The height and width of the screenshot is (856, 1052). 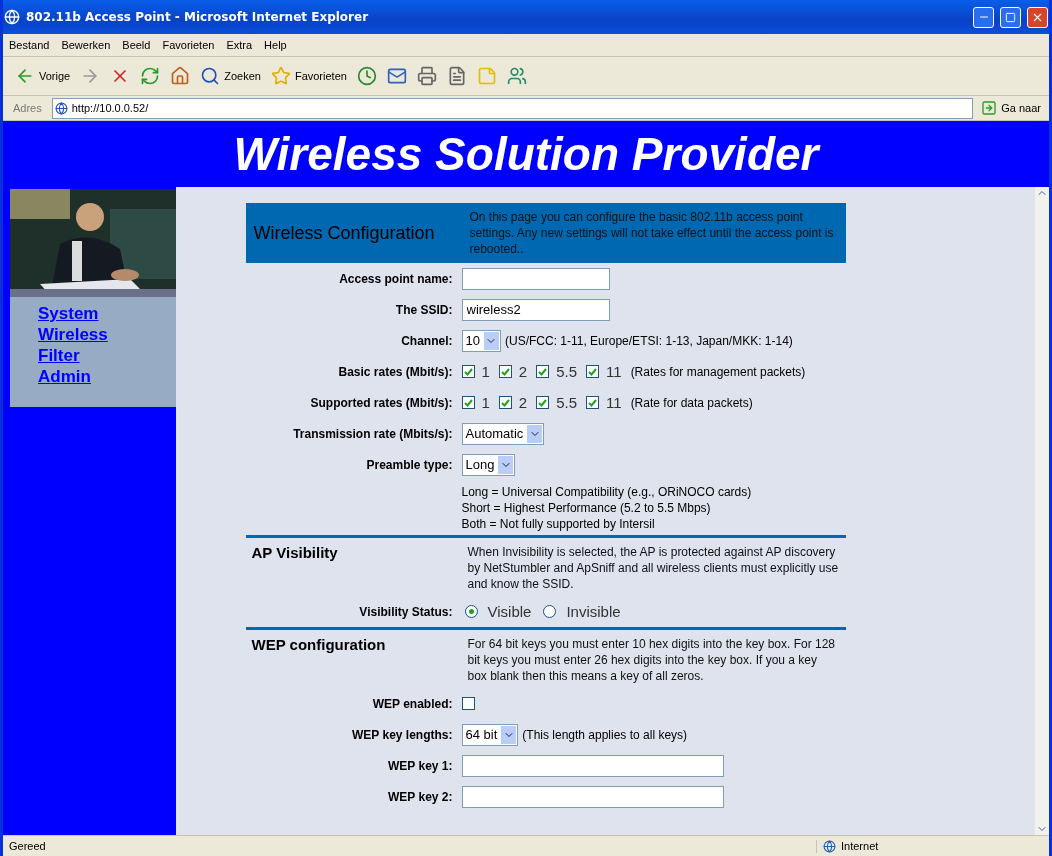 I want to click on text-field: wireless2, so click(x=535, y=309).